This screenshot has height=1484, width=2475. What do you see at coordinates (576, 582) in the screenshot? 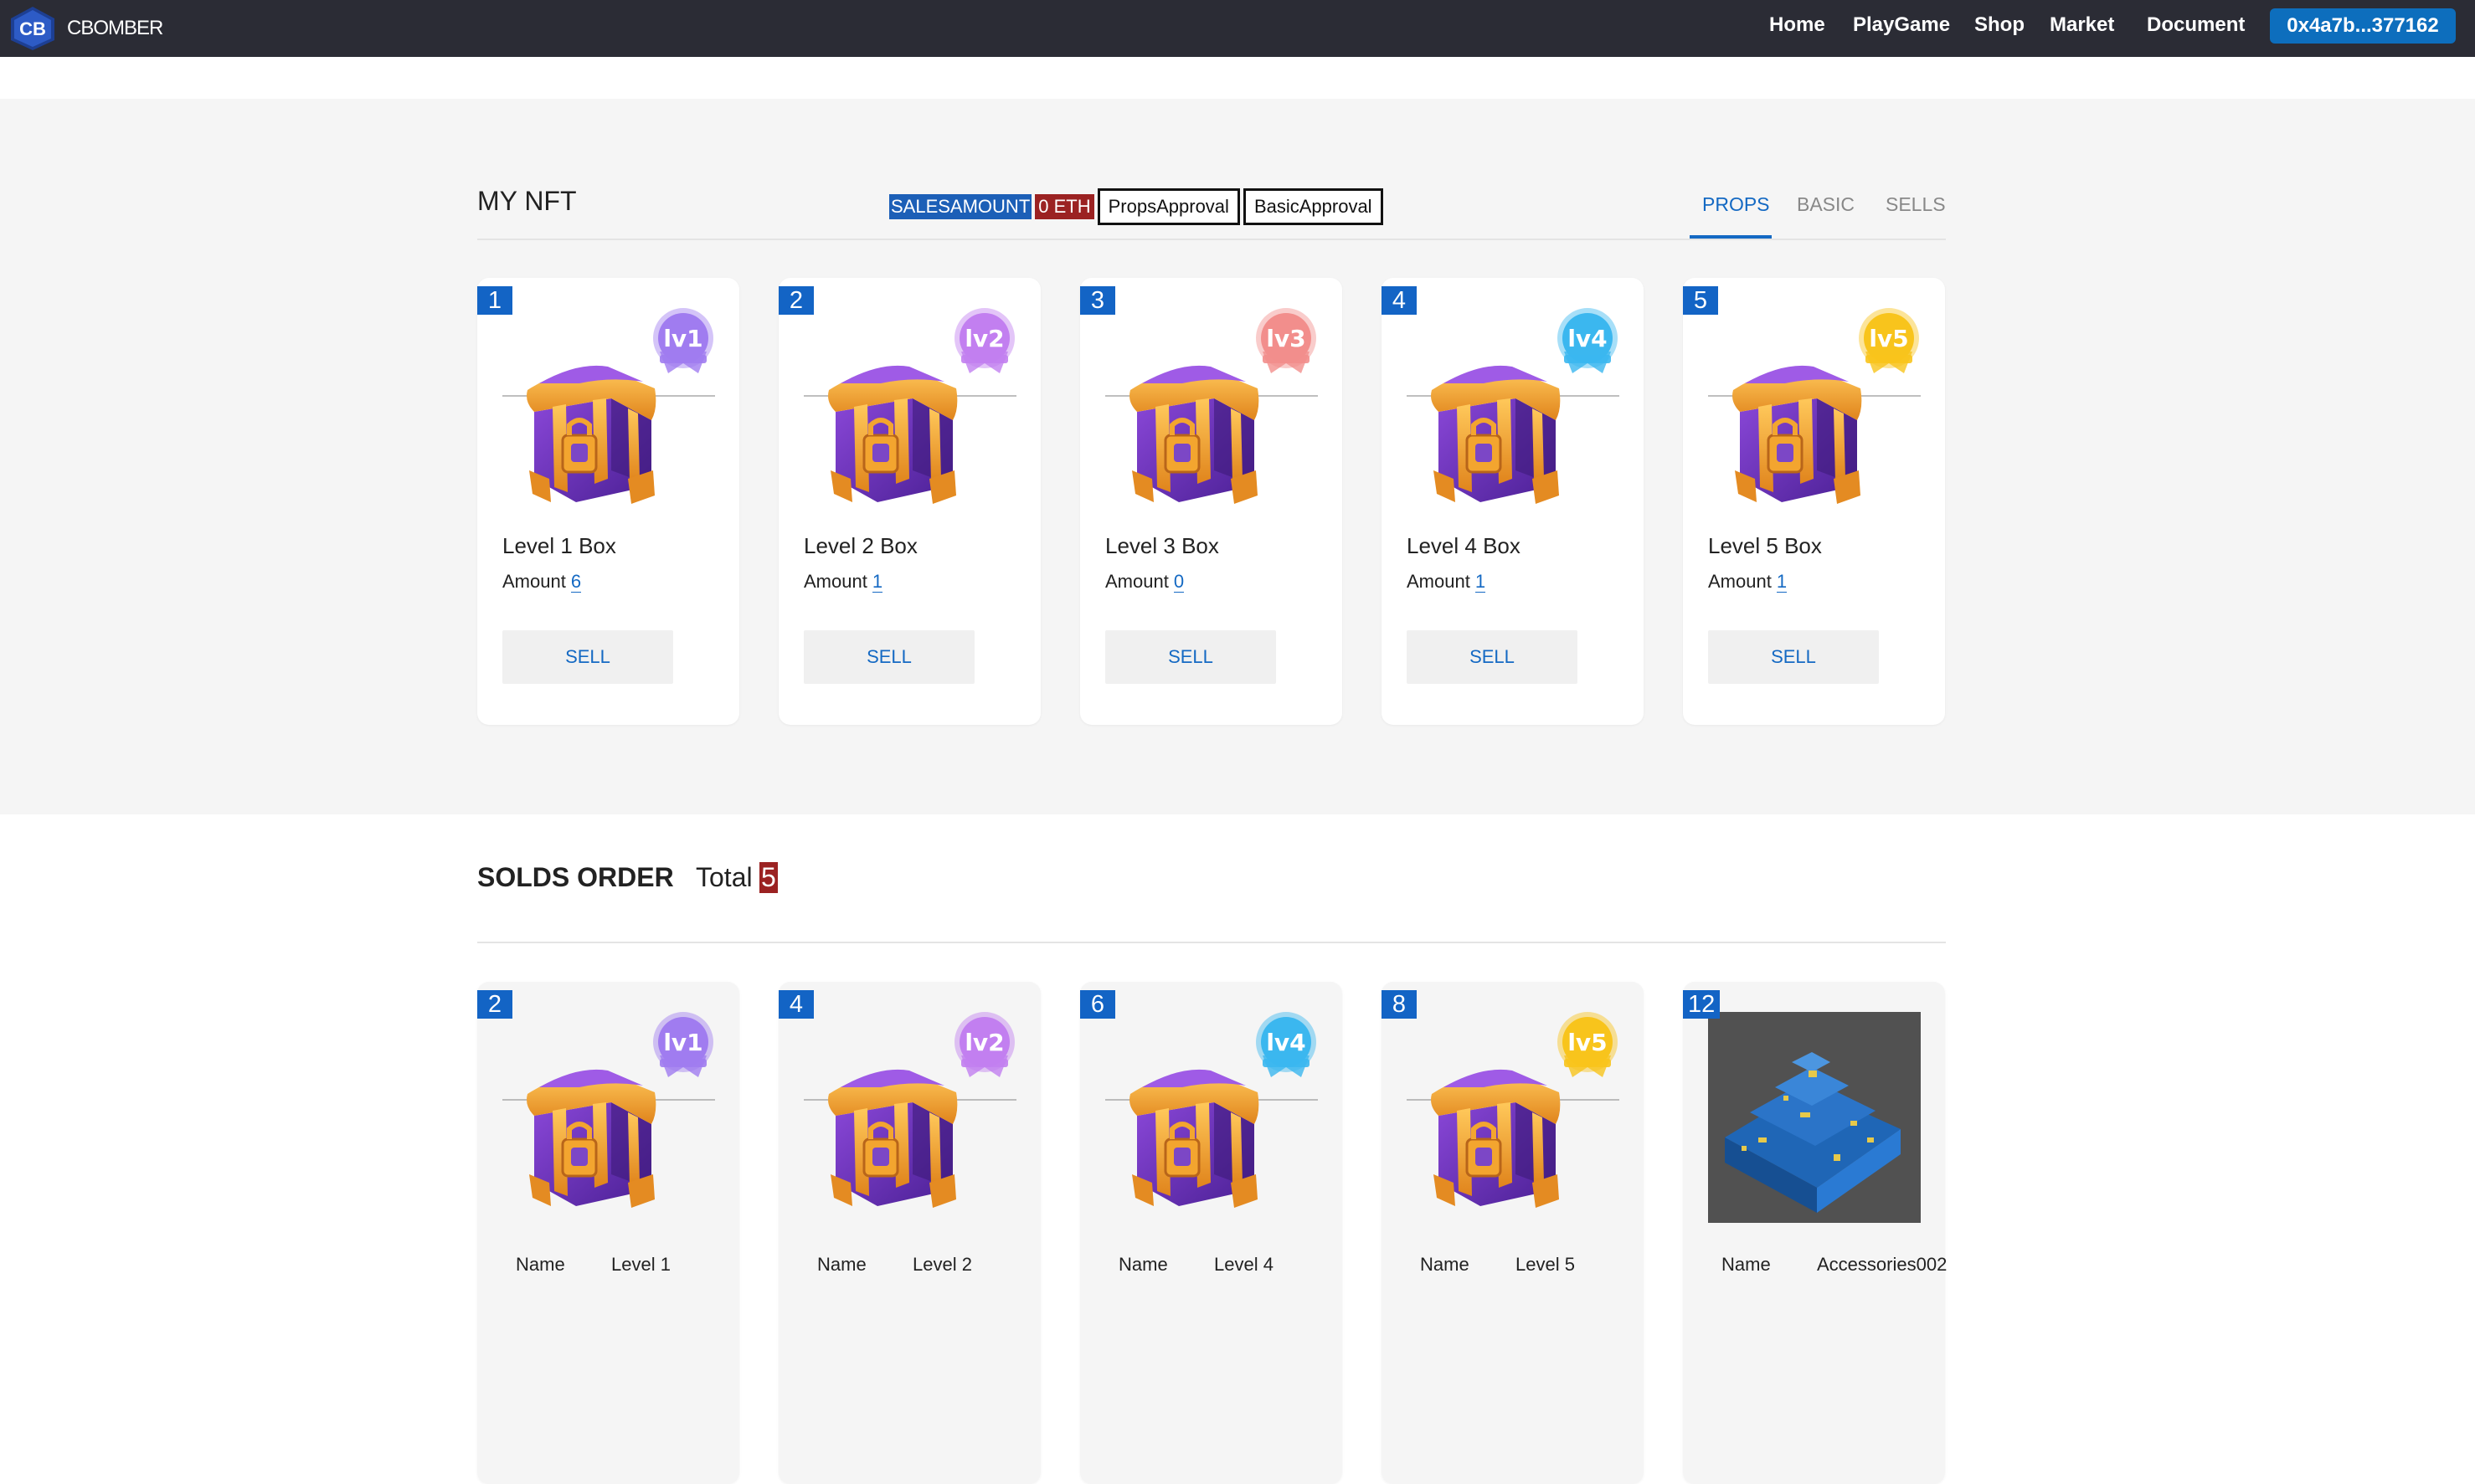
I see `amount-value: 6` at bounding box center [576, 582].